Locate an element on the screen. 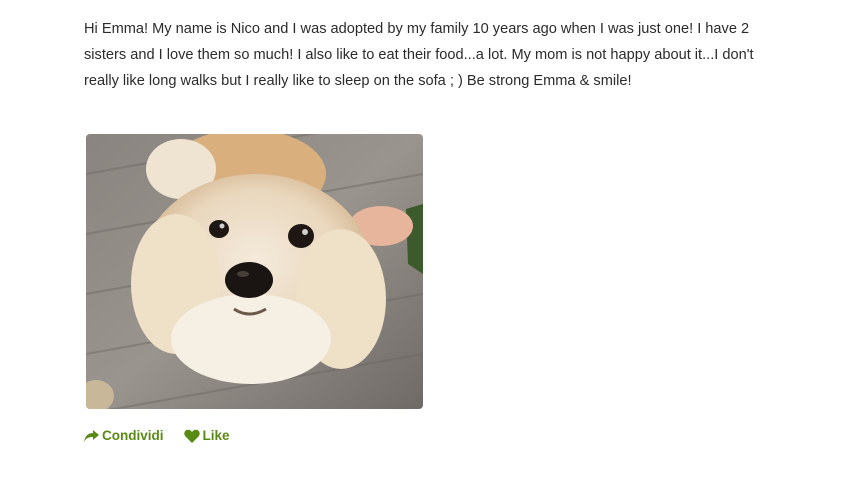  share-button: Condividi is located at coordinates (124, 435).